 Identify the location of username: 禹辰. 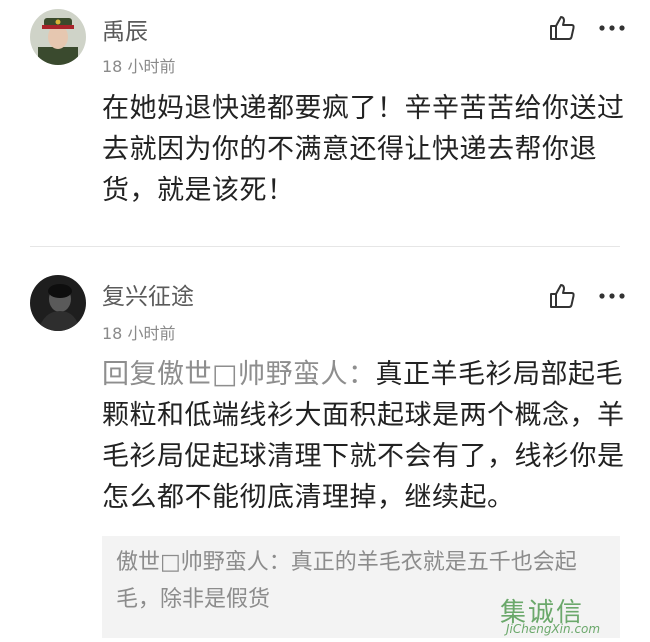
(125, 29).